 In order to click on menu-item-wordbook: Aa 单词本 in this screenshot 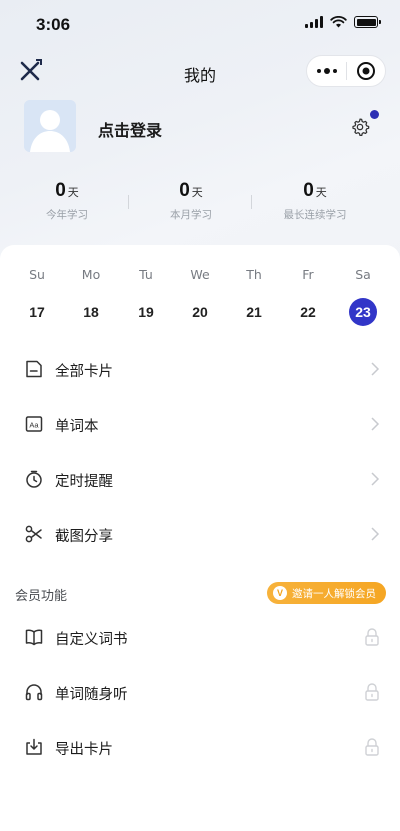, I will do `click(200, 425)`.